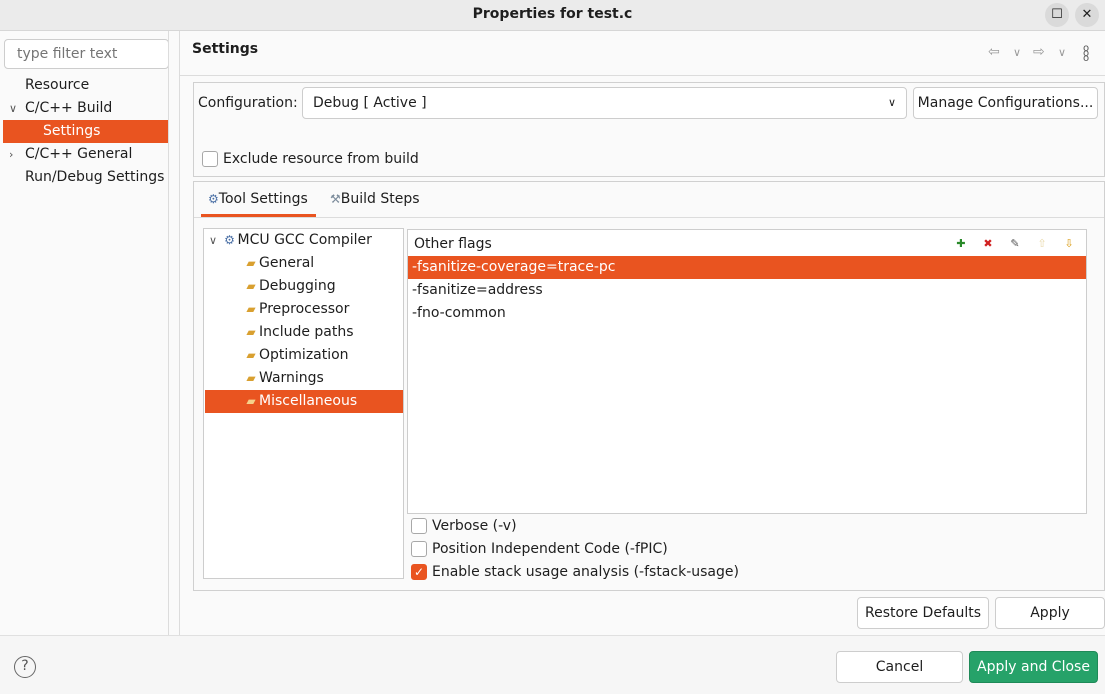  What do you see at coordinates (1017, 52) in the screenshot?
I see `back-dropdown-icon: ∨` at bounding box center [1017, 52].